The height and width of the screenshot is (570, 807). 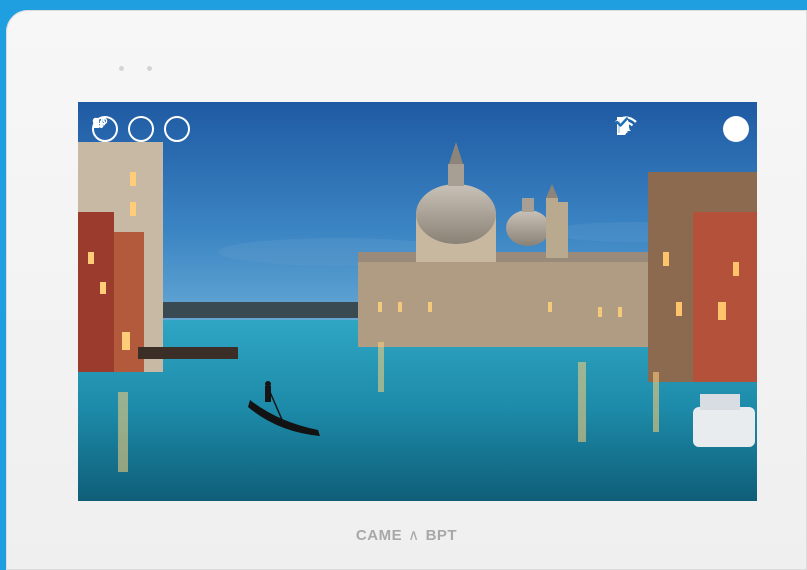 I want to click on door-lock-icon, so click(x=142, y=129).